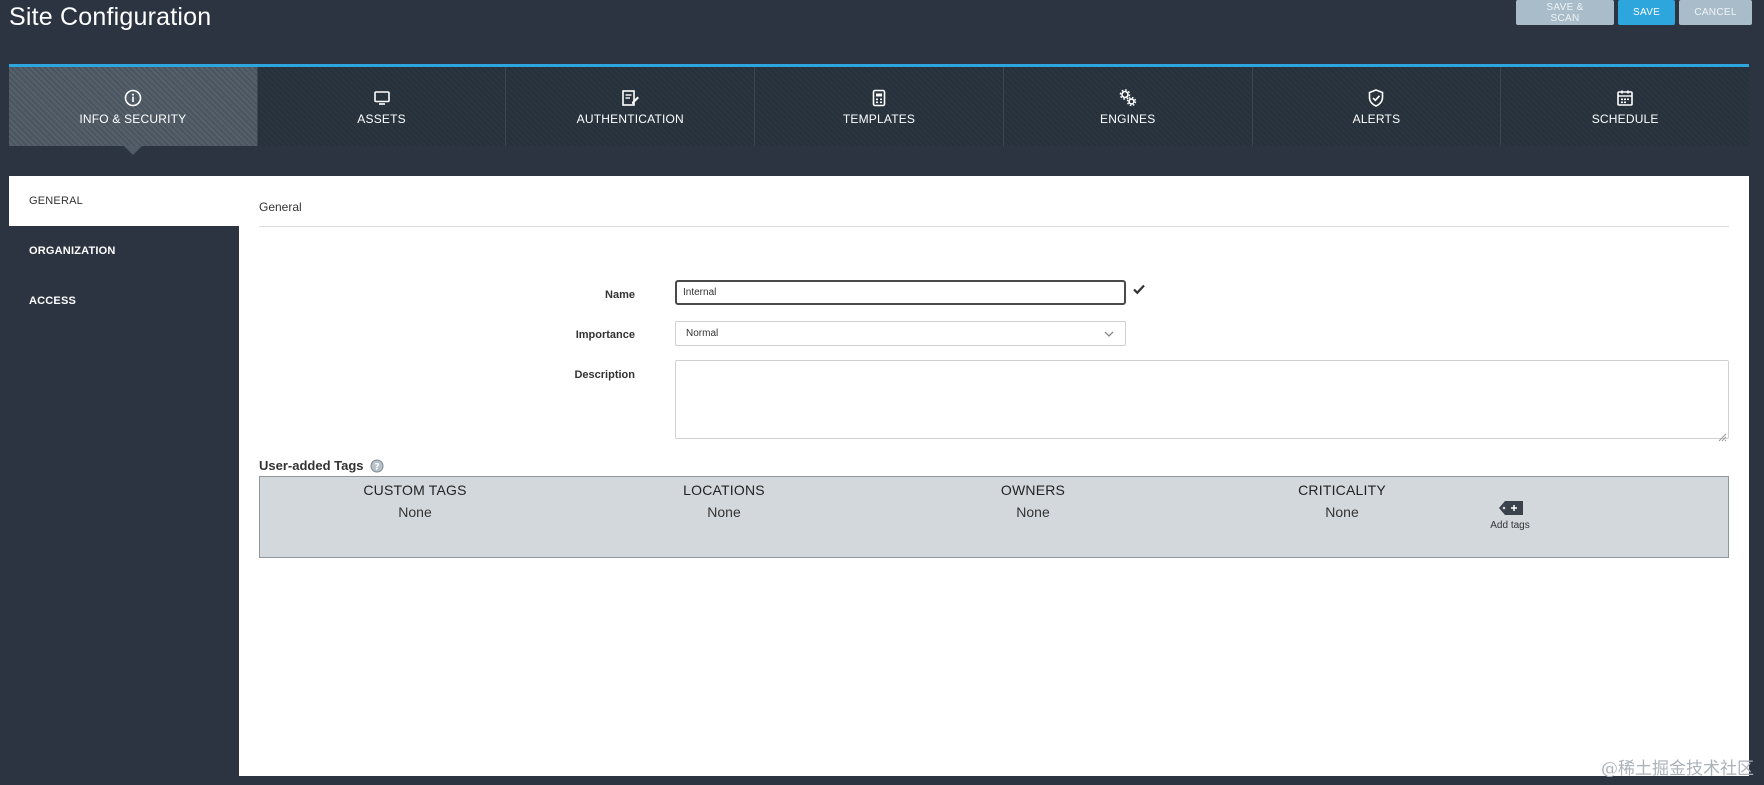  Describe the element at coordinates (110, 17) in the screenshot. I see `page-title: Site Configuration` at that location.